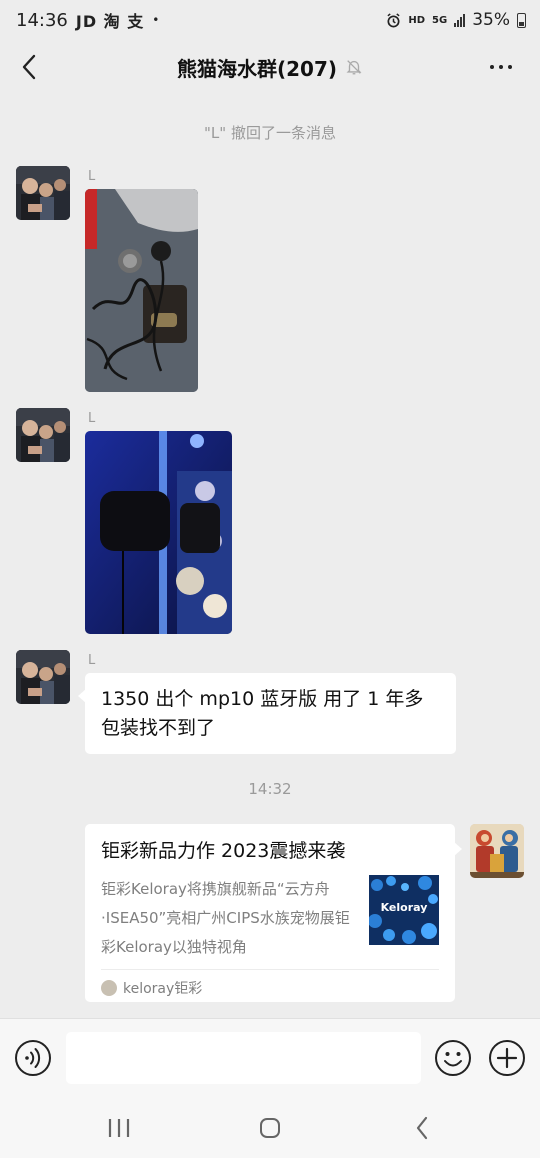 The height and width of the screenshot is (1158, 540). What do you see at coordinates (42, 20) in the screenshot?
I see `status-time: 14:36` at bounding box center [42, 20].